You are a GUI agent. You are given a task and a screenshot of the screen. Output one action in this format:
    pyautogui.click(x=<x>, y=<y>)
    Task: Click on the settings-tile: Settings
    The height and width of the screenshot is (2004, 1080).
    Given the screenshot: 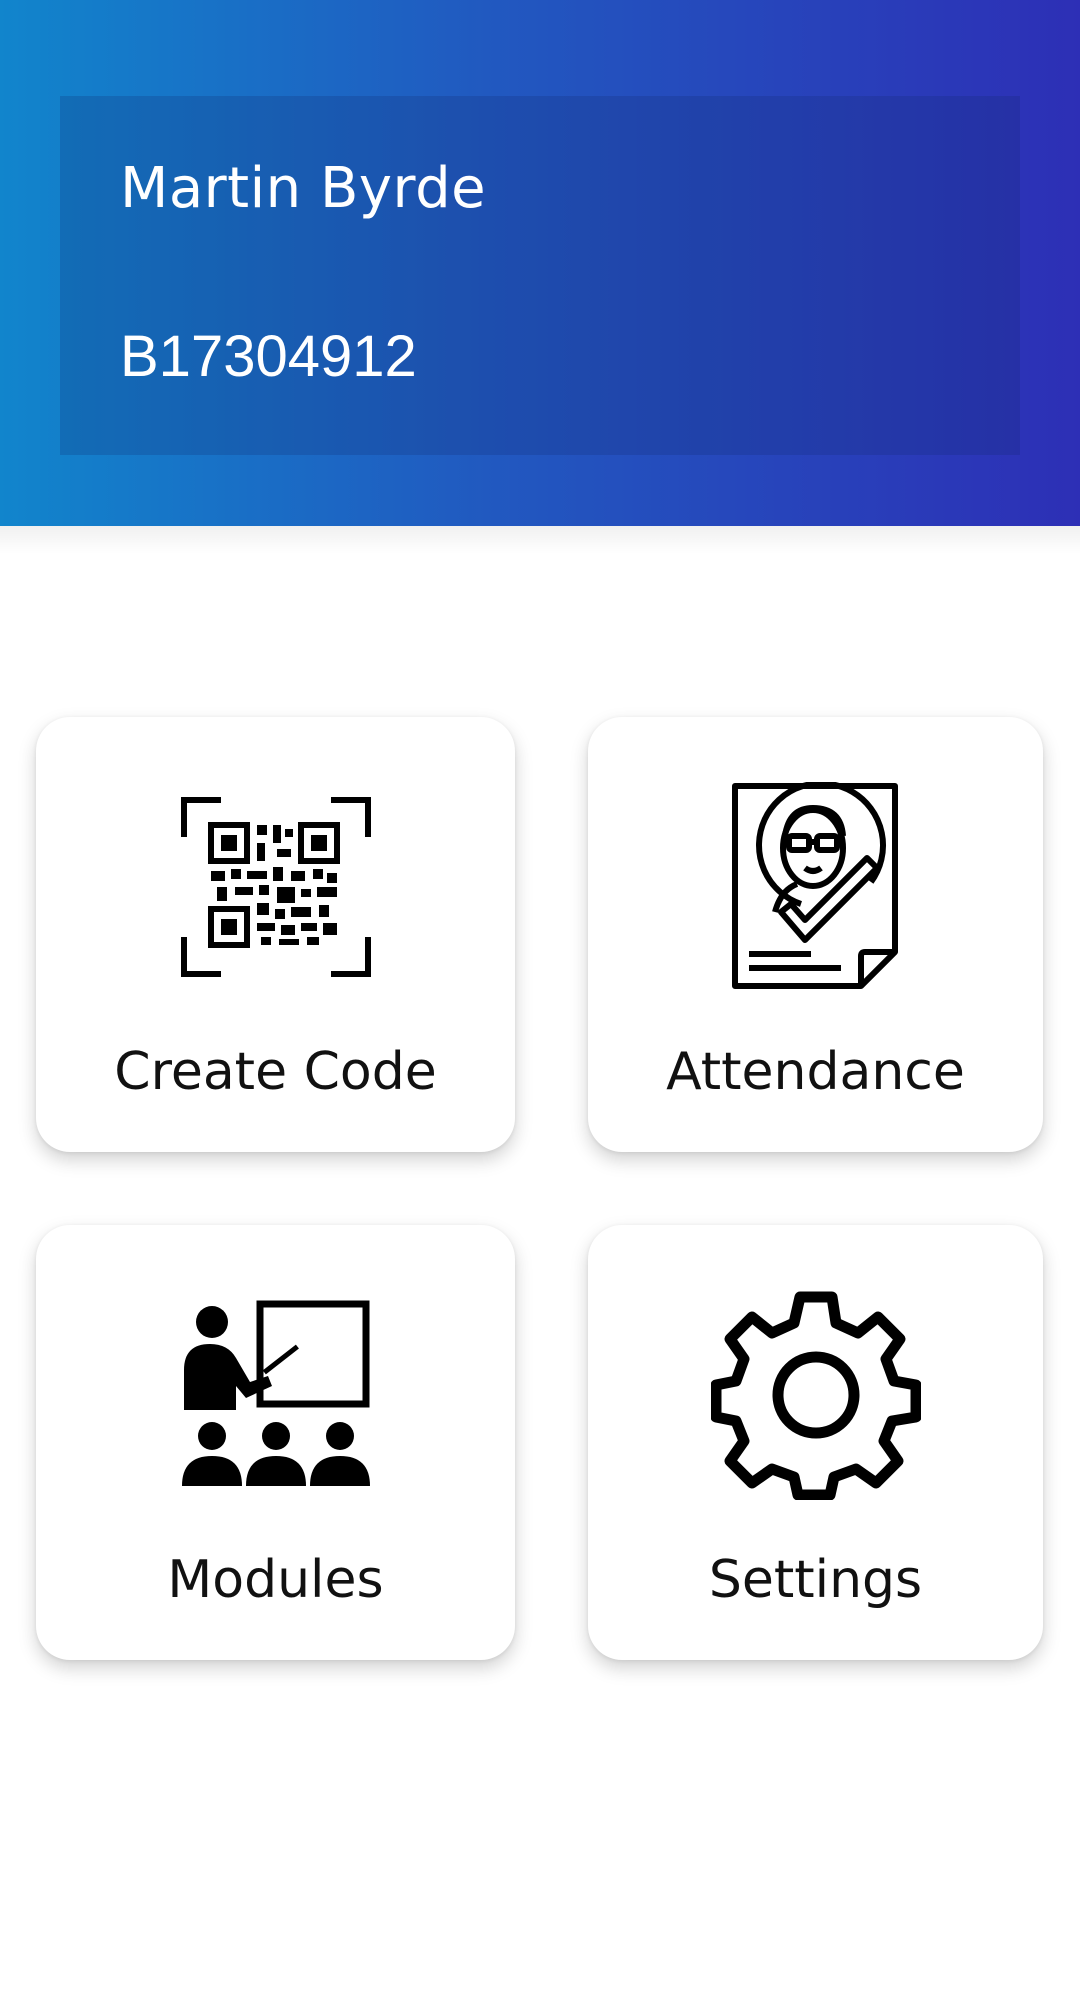 What is the action you would take?
    pyautogui.click(x=815, y=1442)
    